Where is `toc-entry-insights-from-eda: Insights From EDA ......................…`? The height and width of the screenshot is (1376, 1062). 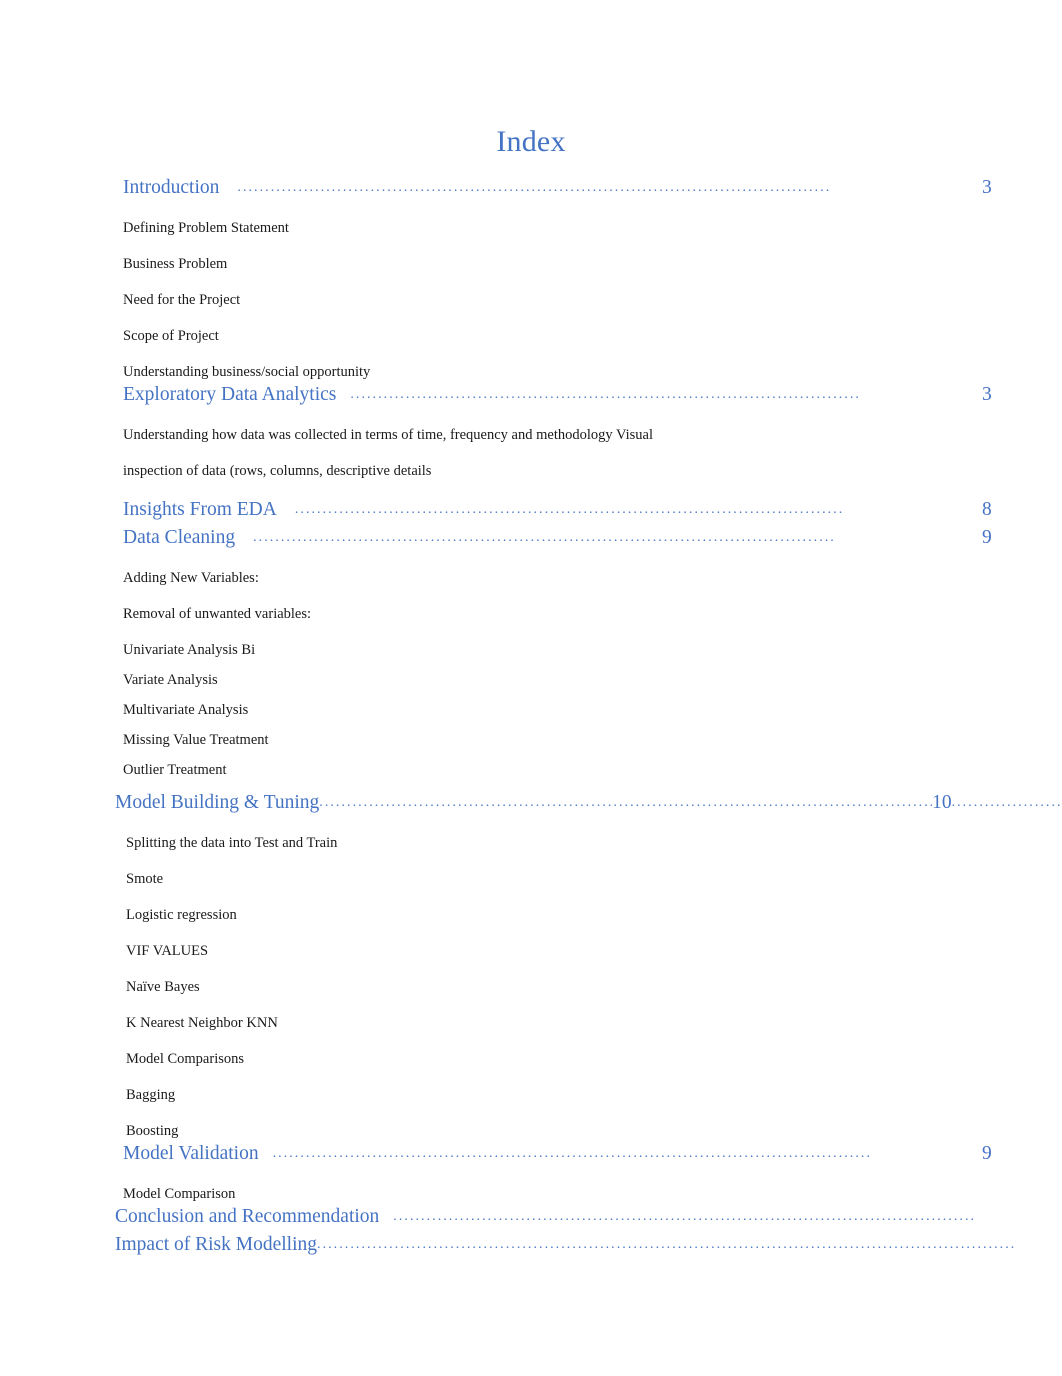 toc-entry-insights-from-eda: Insights From EDA ......................… is located at coordinates (531, 511).